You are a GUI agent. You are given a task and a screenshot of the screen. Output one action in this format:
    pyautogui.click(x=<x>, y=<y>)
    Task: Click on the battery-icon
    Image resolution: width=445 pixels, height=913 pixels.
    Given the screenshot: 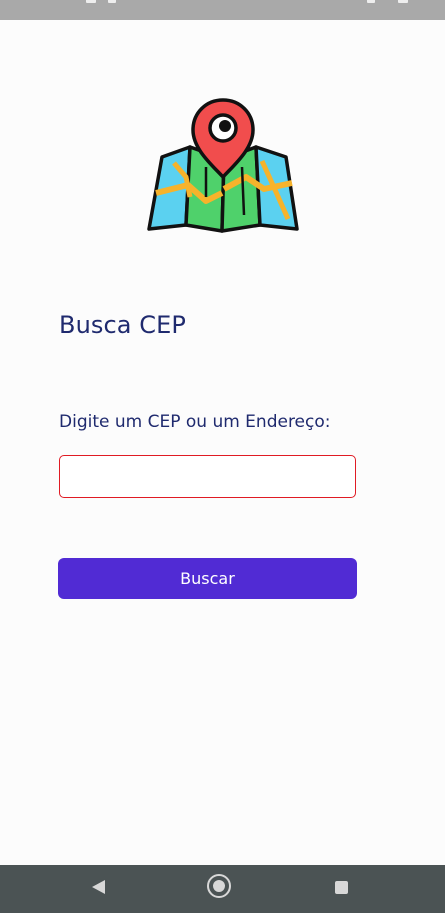 What is the action you would take?
    pyautogui.click(x=403, y=1)
    